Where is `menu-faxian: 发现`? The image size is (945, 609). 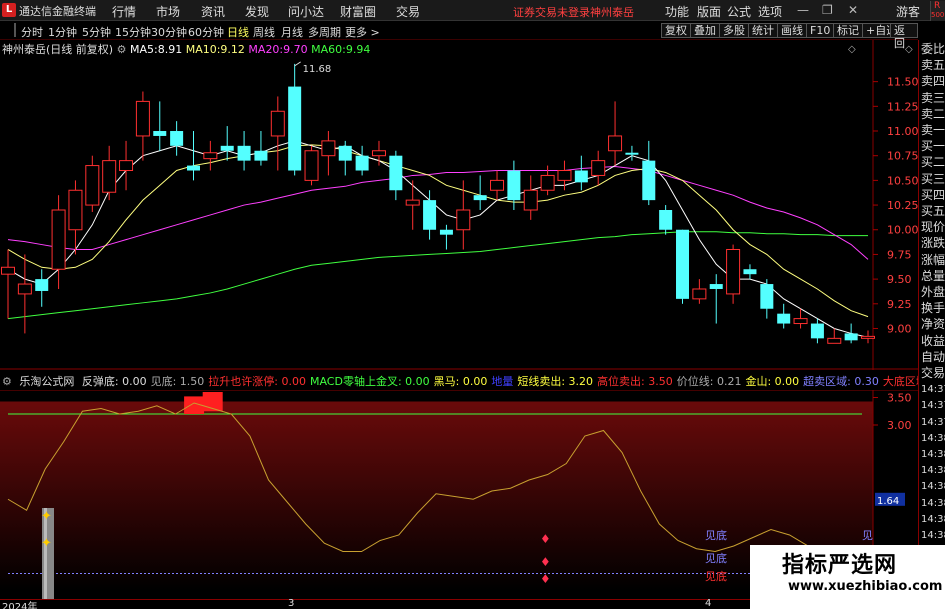
menu-faxian: 发现 is located at coordinates (257, 11).